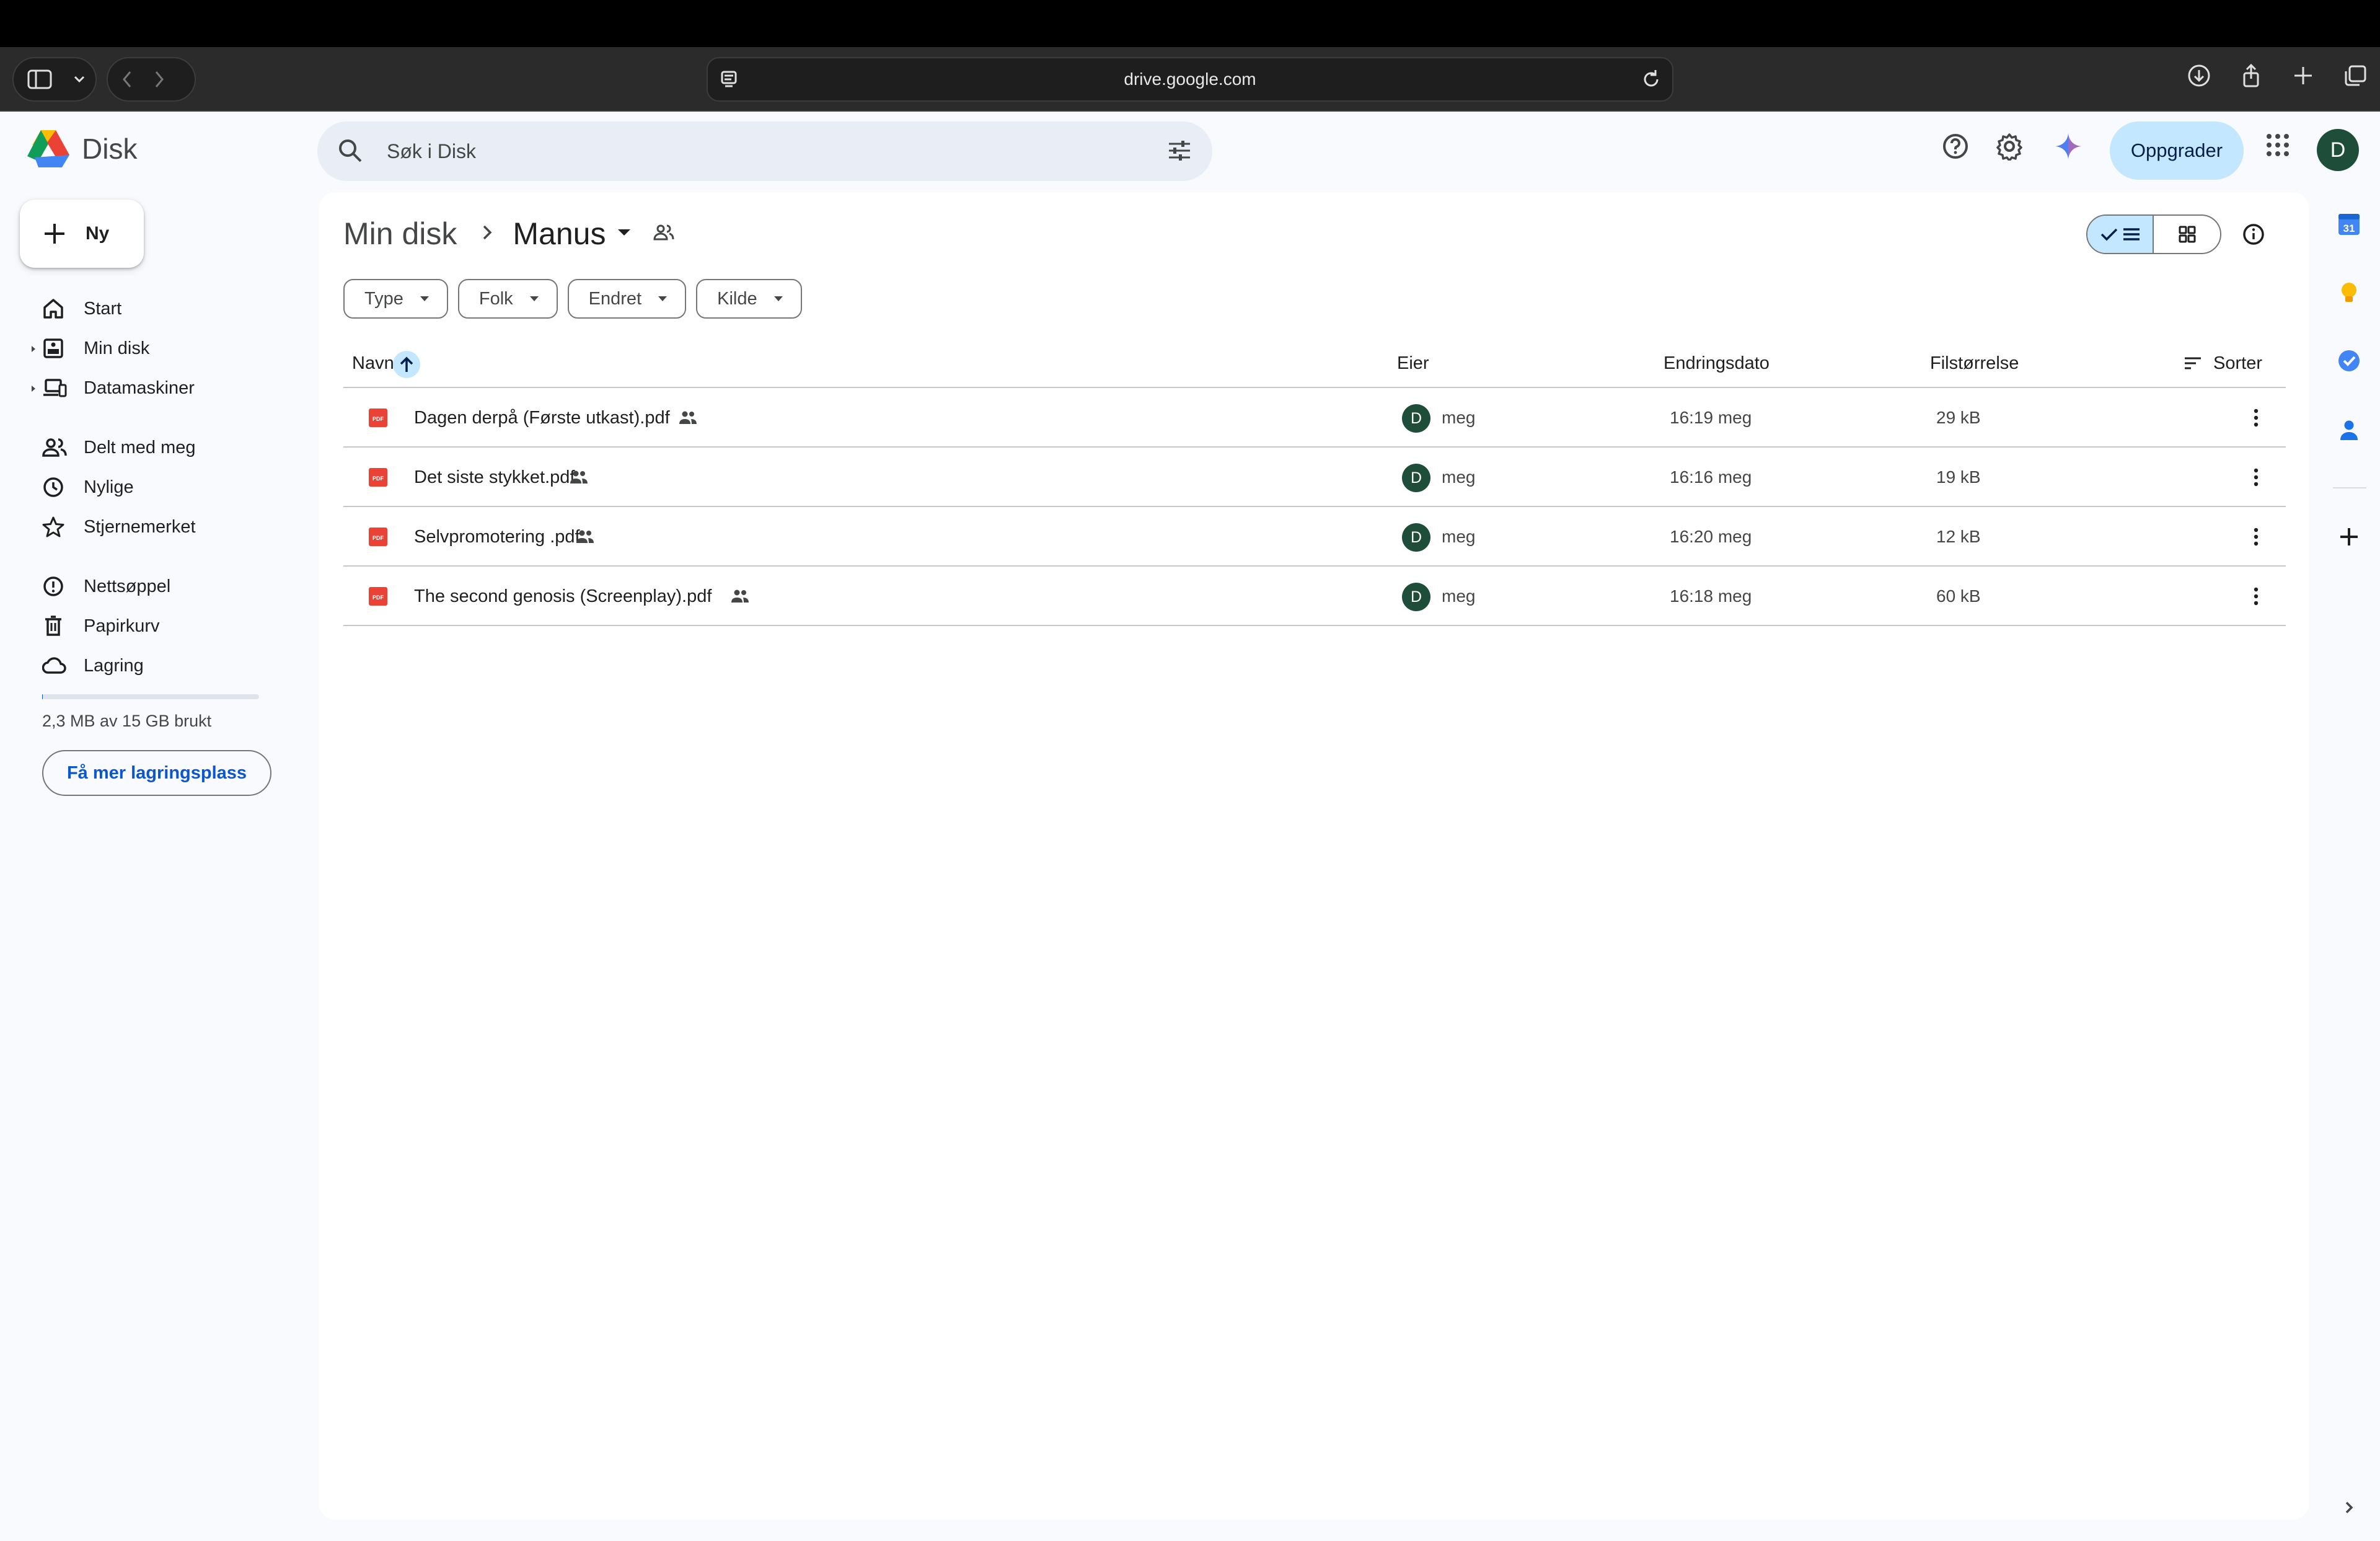 The width and height of the screenshot is (2380, 1541). Describe the element at coordinates (2278, 146) in the screenshot. I see `apps-grid-icon` at that location.